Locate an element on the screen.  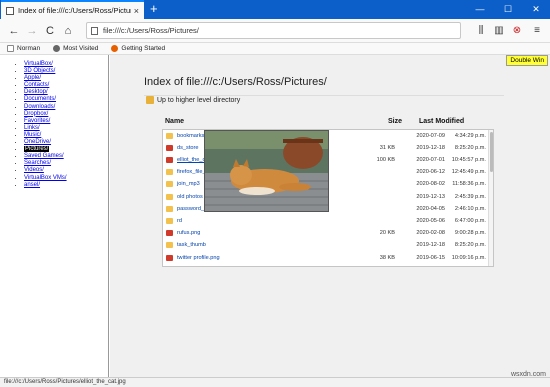
bookmark-norman: Norman is located at coordinates (23, 48).